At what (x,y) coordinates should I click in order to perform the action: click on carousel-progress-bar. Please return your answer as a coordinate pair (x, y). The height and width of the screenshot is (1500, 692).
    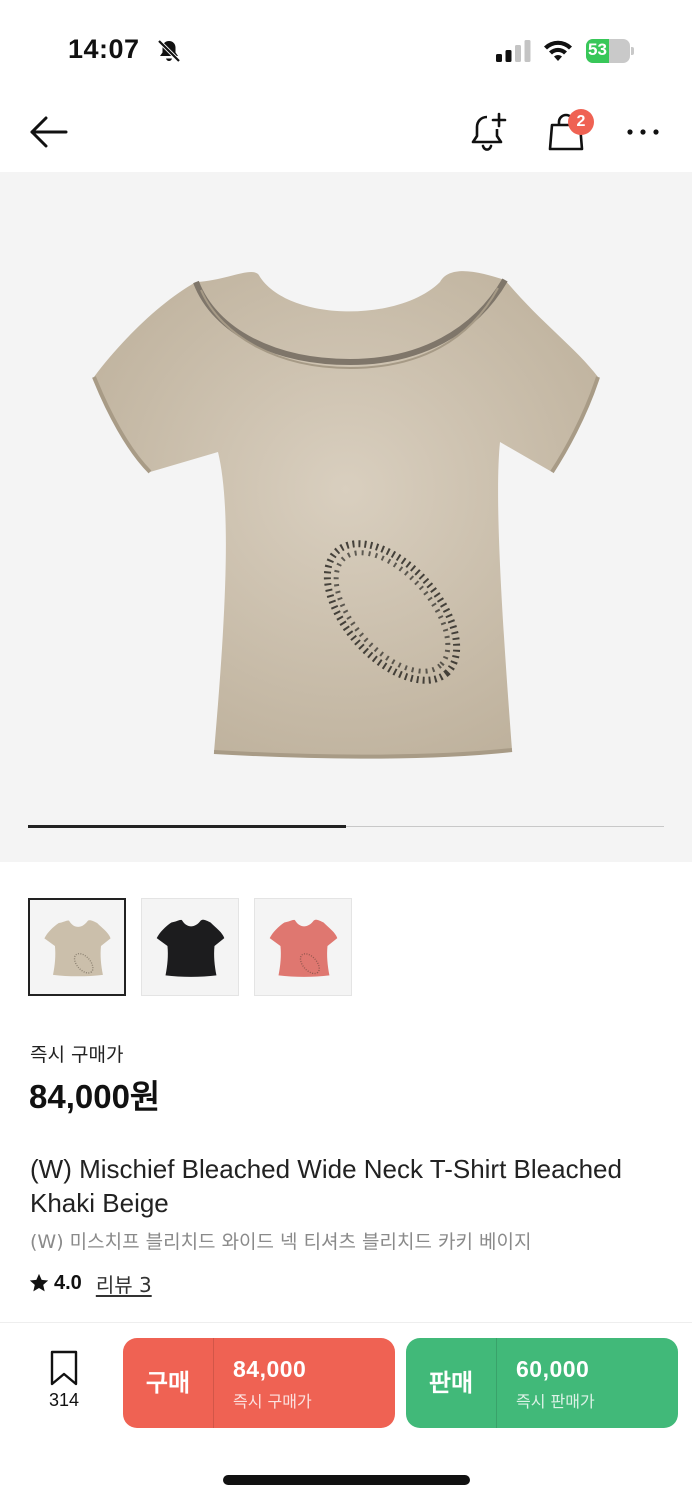
    Looking at the image, I should click on (187, 826).